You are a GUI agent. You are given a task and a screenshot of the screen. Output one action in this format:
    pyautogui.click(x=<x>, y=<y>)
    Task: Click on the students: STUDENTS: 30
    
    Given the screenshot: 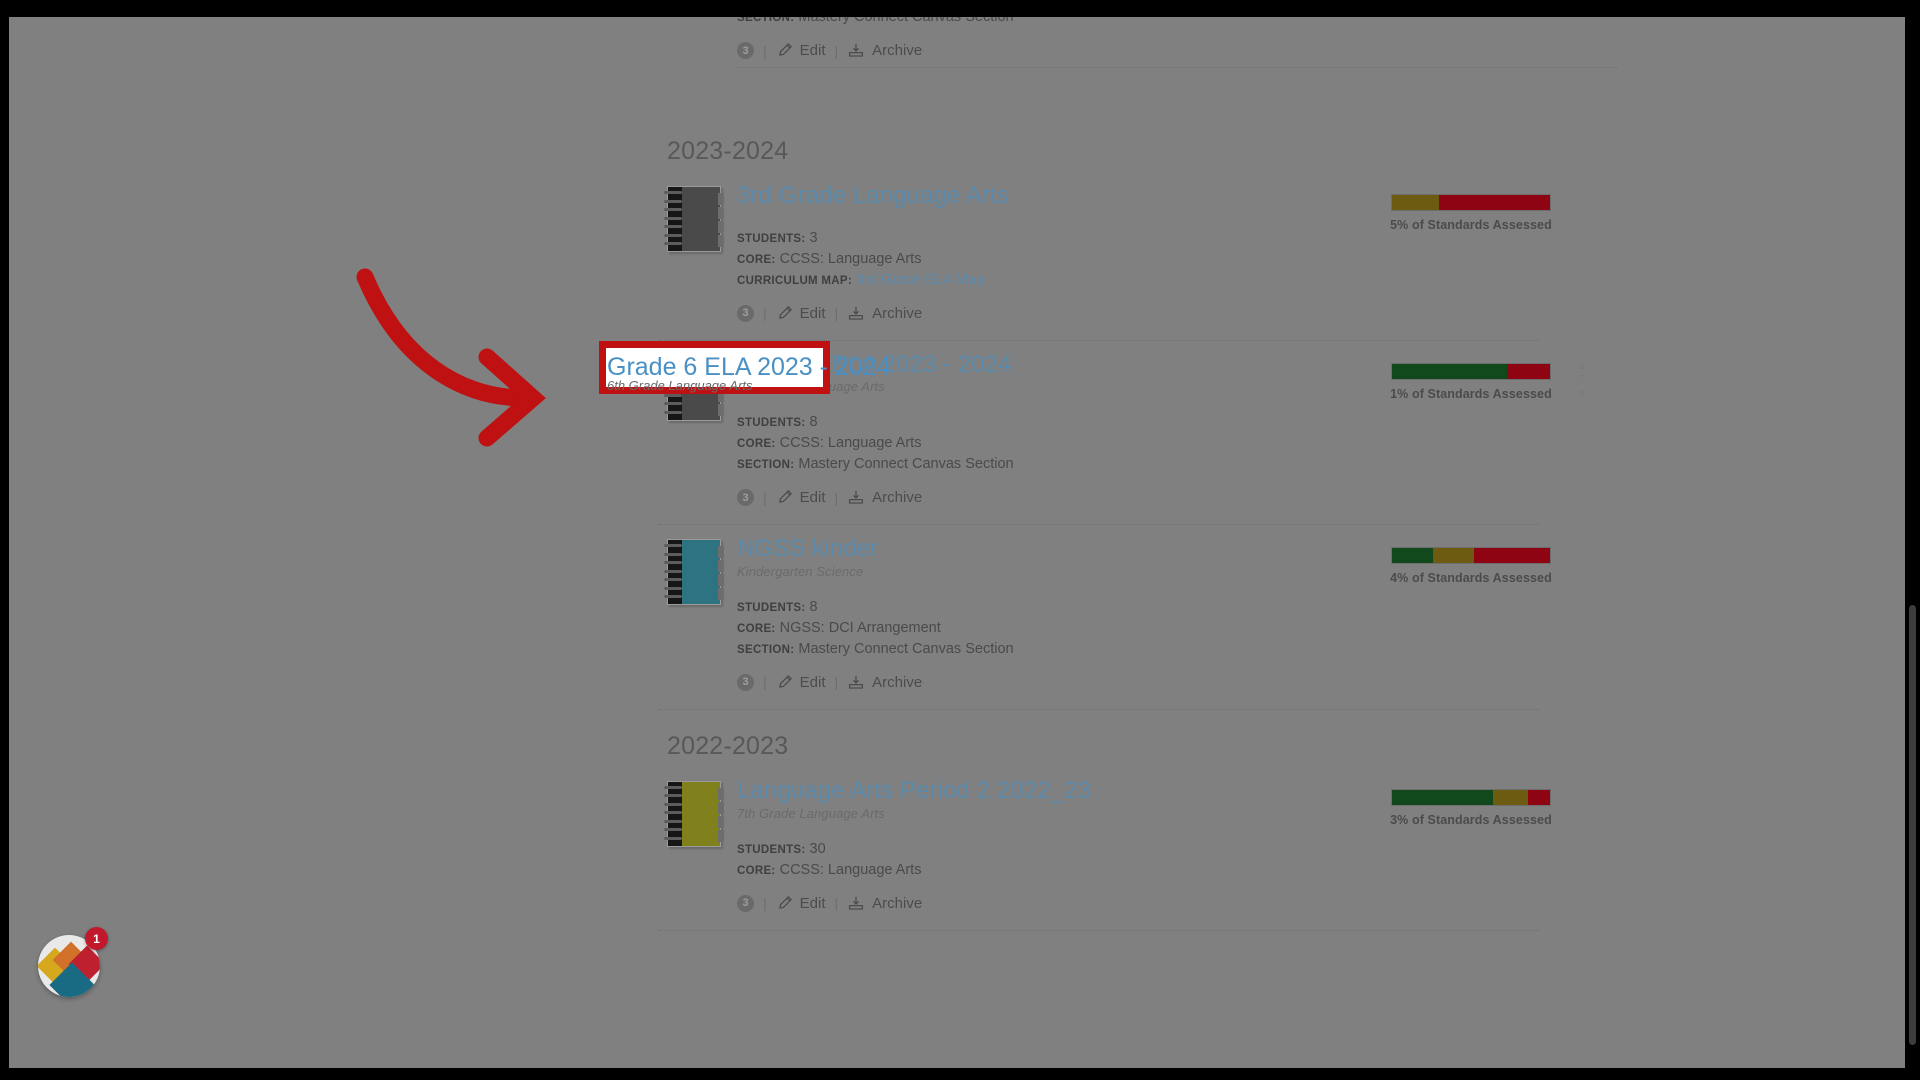 What is the action you would take?
    pyautogui.click(x=1138, y=849)
    